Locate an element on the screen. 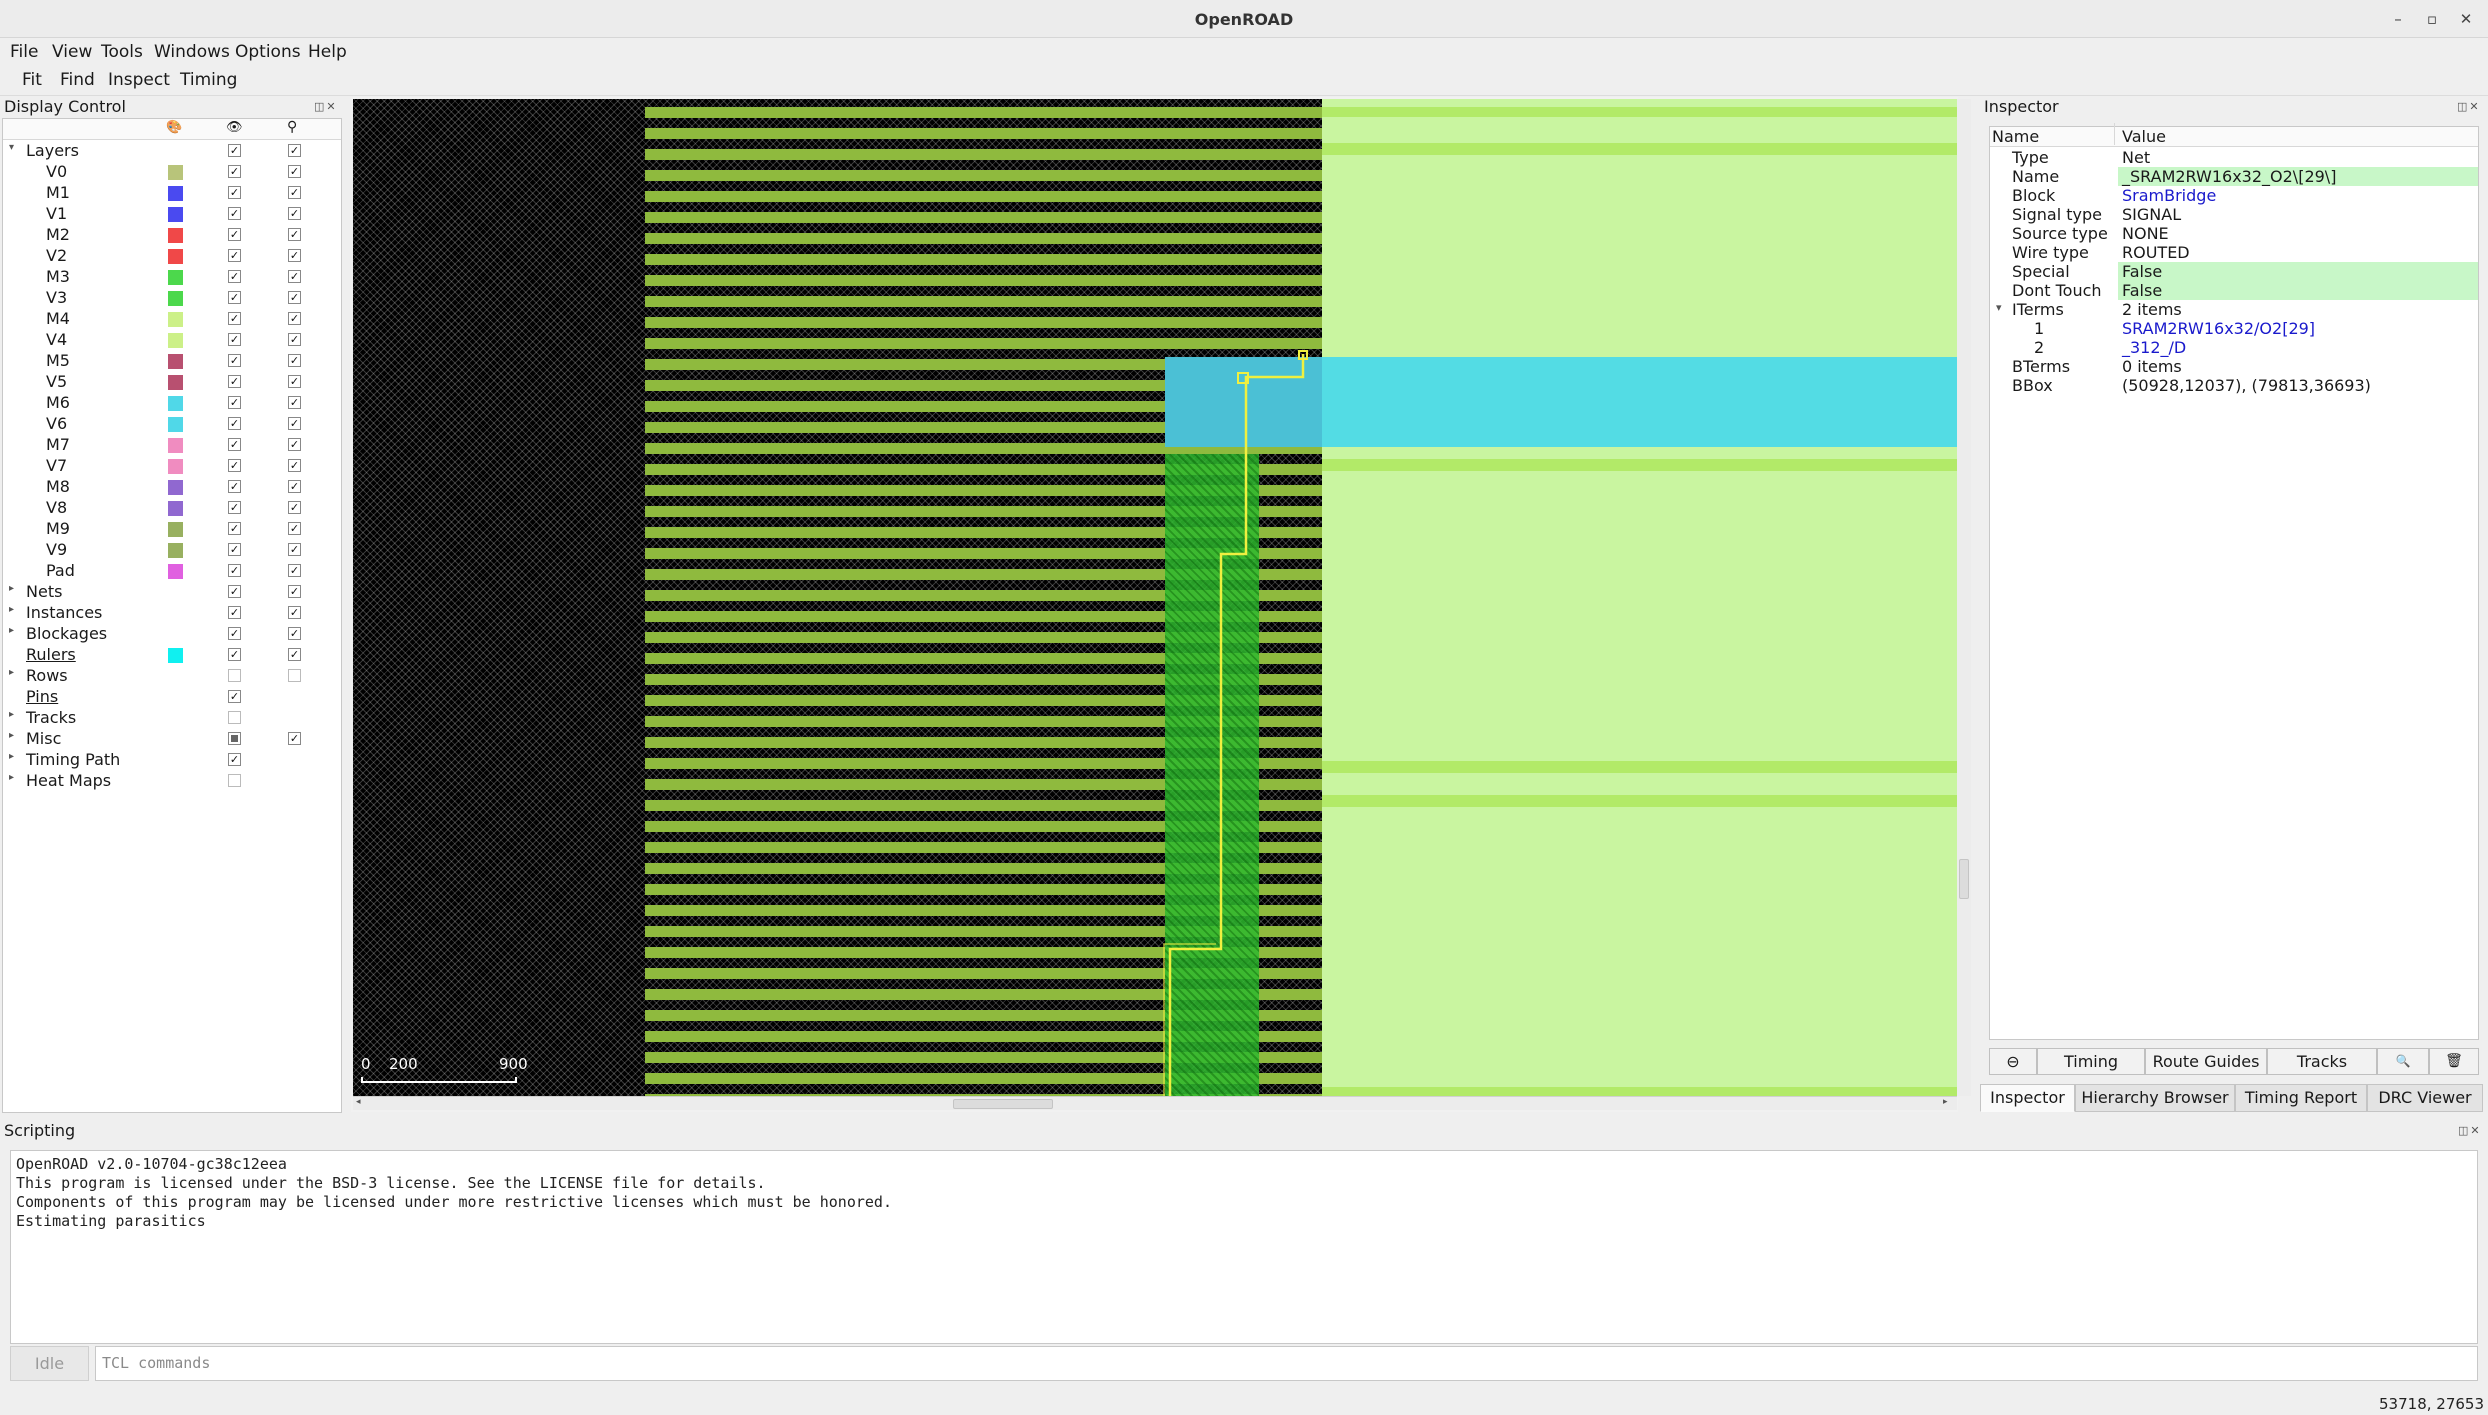 The width and height of the screenshot is (2488, 1415). menu-view: View is located at coordinates (72, 52).